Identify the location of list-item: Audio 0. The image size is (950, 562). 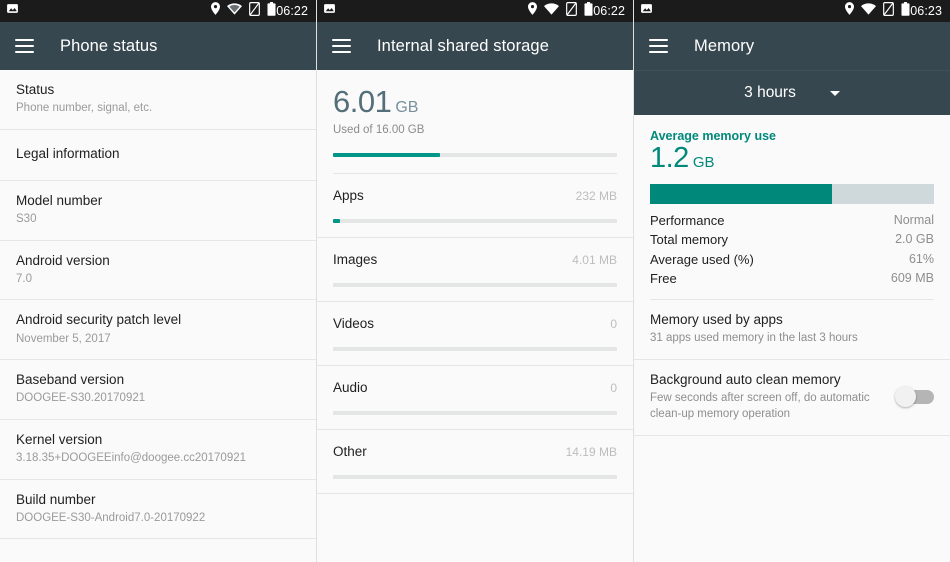
(475, 398).